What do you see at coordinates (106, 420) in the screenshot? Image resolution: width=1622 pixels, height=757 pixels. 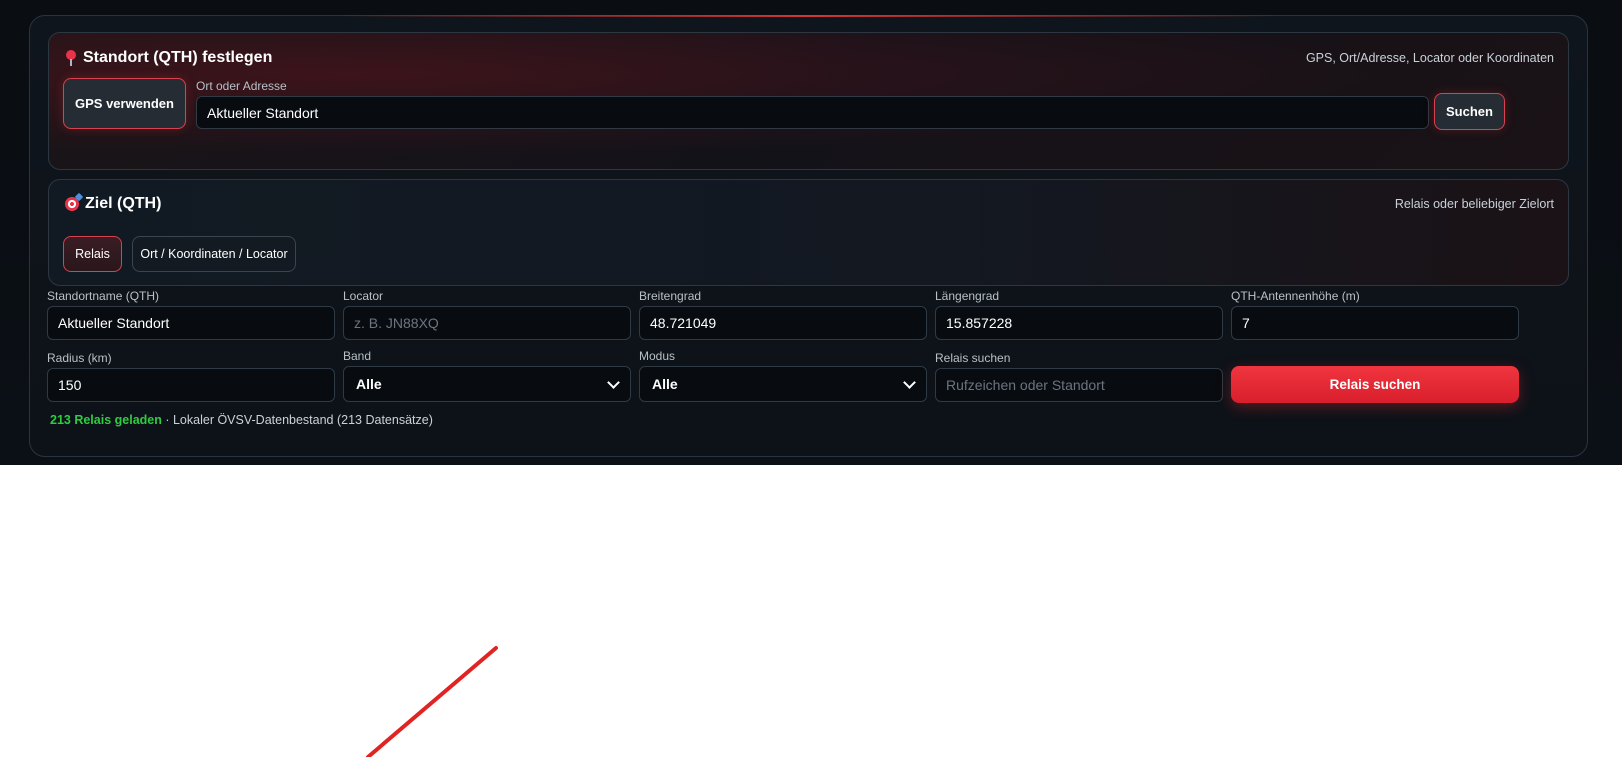 I see `status-count: 213 Relais geladen` at bounding box center [106, 420].